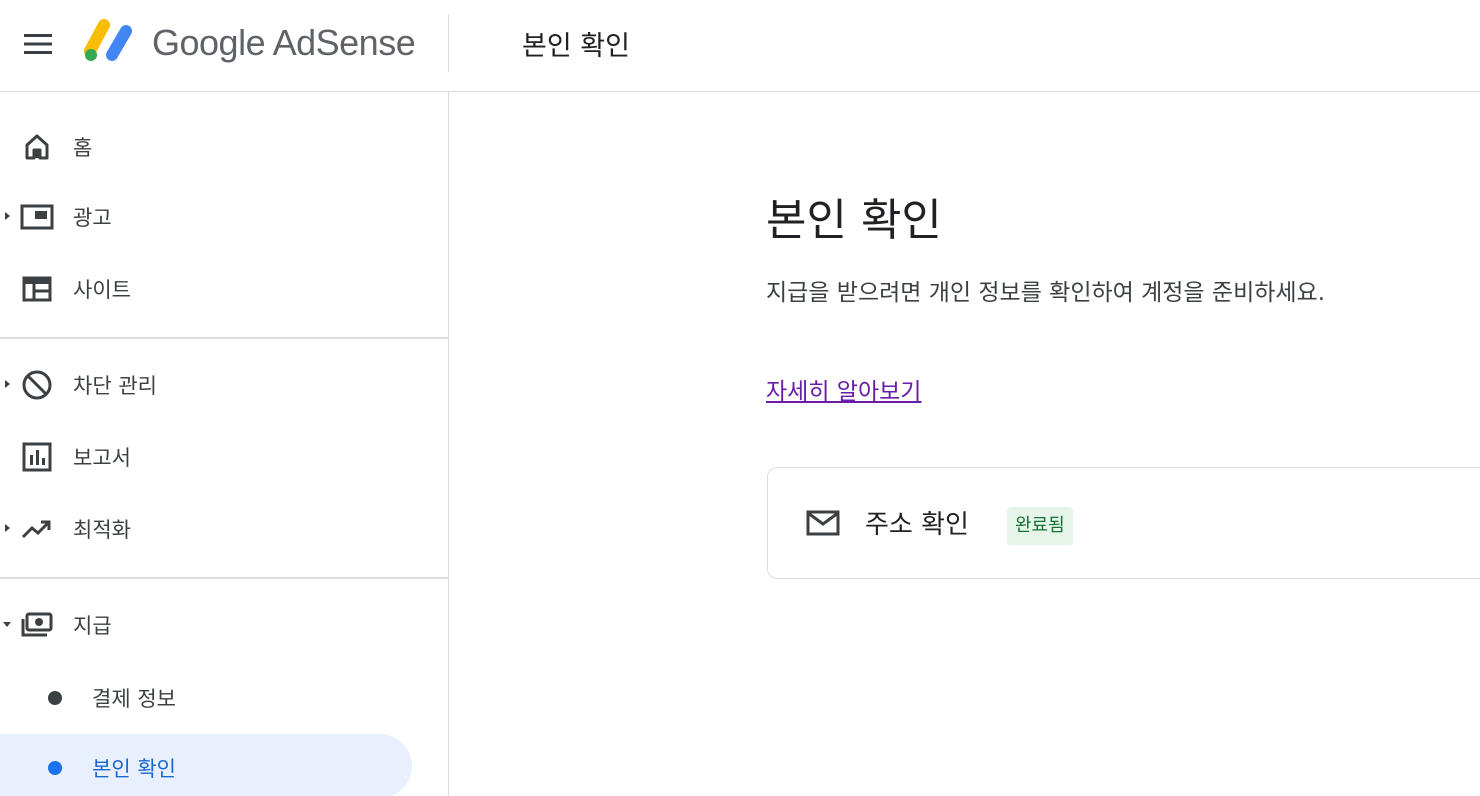  I want to click on sidebar-item-label: 광고, so click(92, 218).